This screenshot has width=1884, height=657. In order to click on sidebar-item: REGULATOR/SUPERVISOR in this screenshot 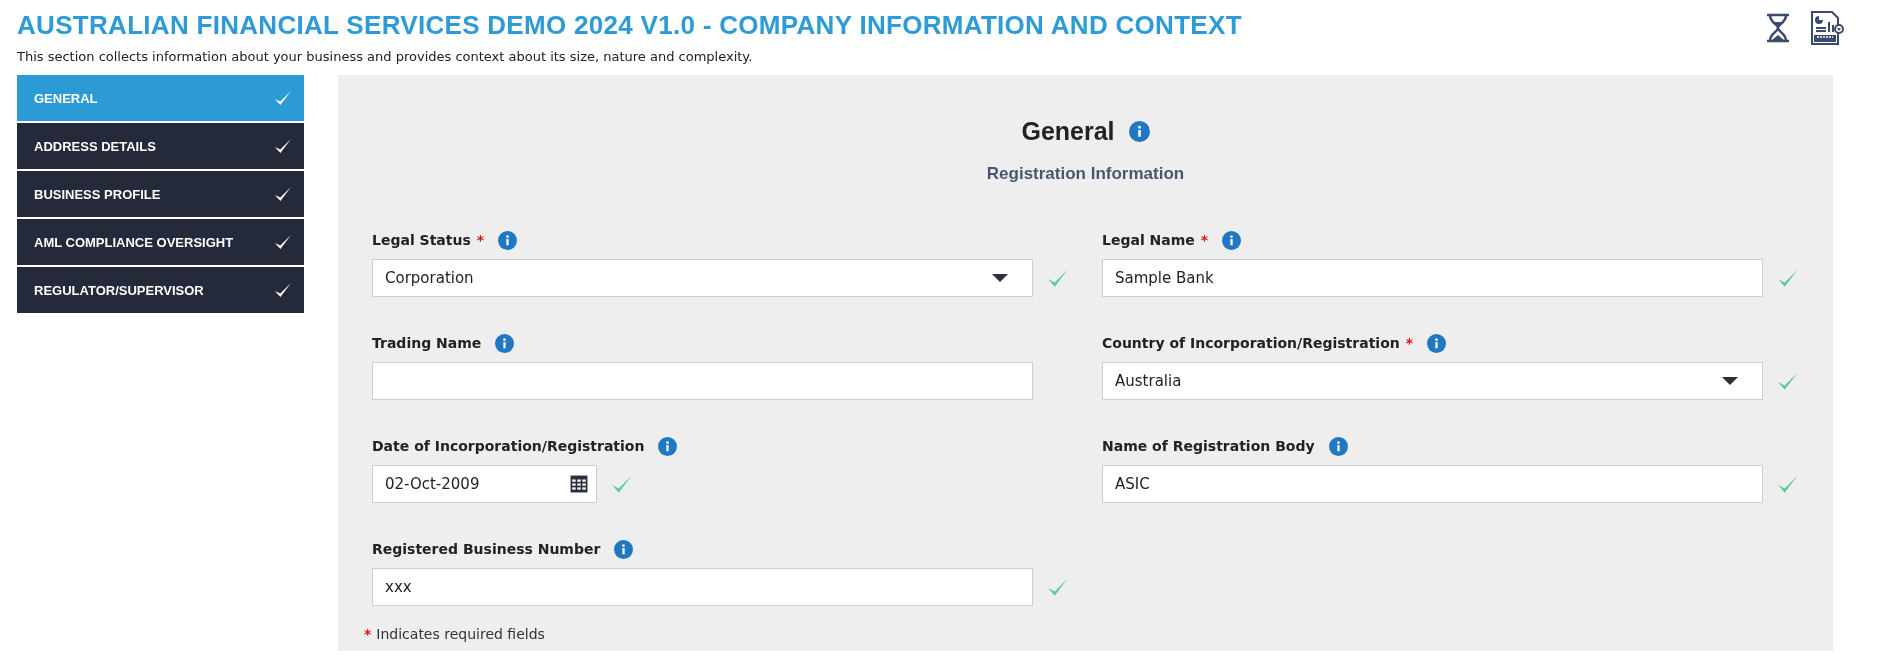, I will do `click(160, 290)`.